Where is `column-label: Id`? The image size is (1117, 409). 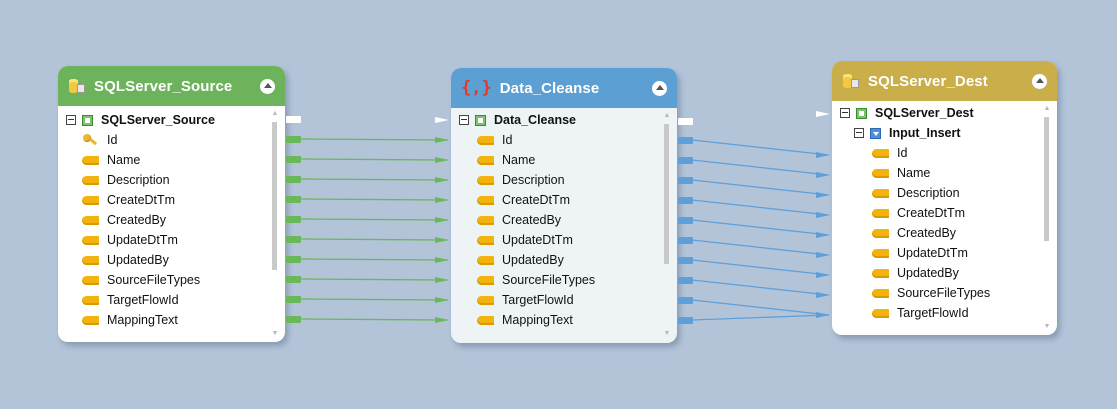 column-label: Id is located at coordinates (902, 153).